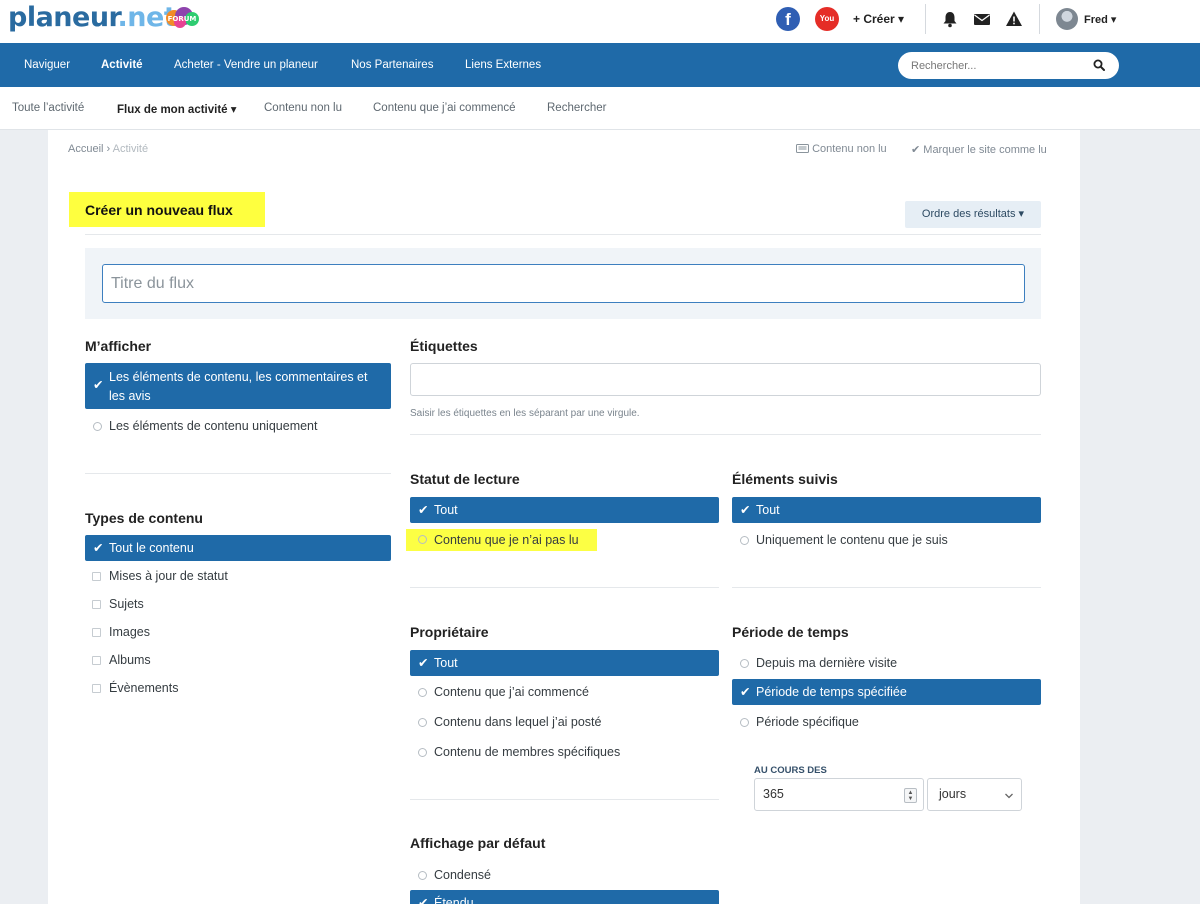 Image resolution: width=1200 pixels, height=904 pixels. What do you see at coordinates (48, 108) in the screenshot?
I see `tab-all-activity: Toute l’activité` at bounding box center [48, 108].